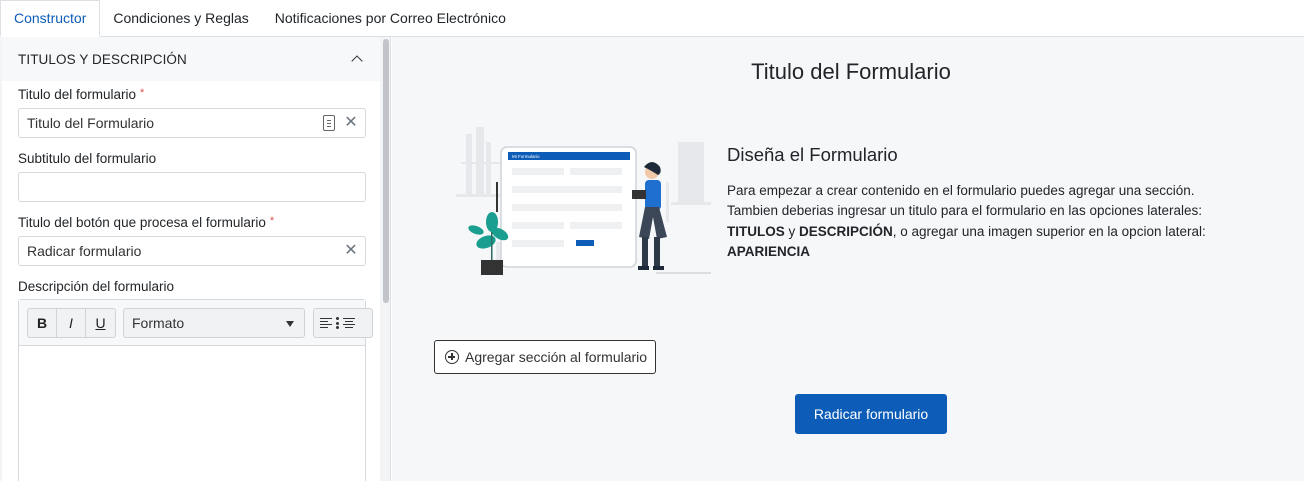 This screenshot has width=1304, height=481. Describe the element at coordinates (851, 71) in the screenshot. I see `page-title: Titulo del Formulario` at that location.